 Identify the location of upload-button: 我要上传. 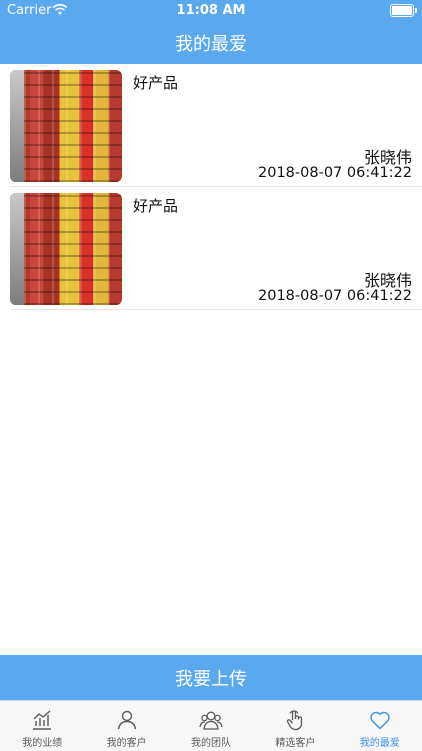
(211, 677).